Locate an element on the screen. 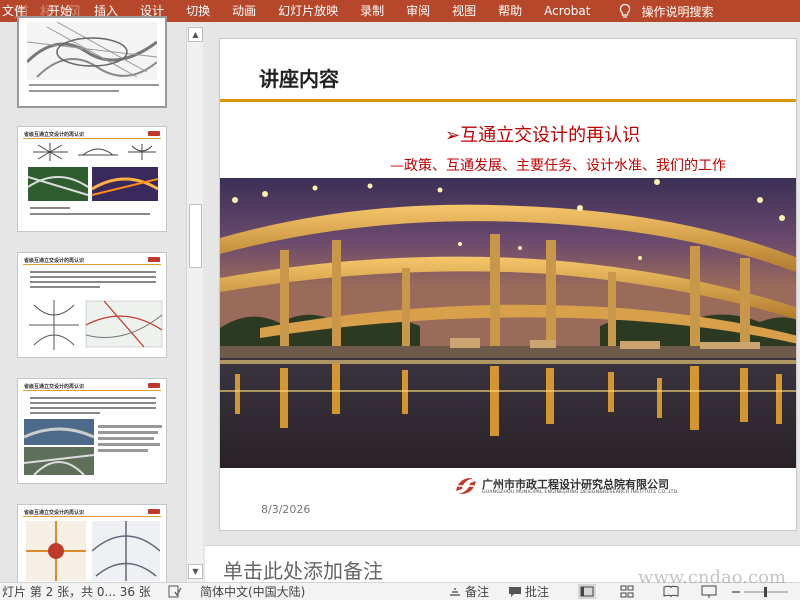 The width and height of the screenshot is (800, 600). slide-title: 讲座内容 is located at coordinates (299, 77).